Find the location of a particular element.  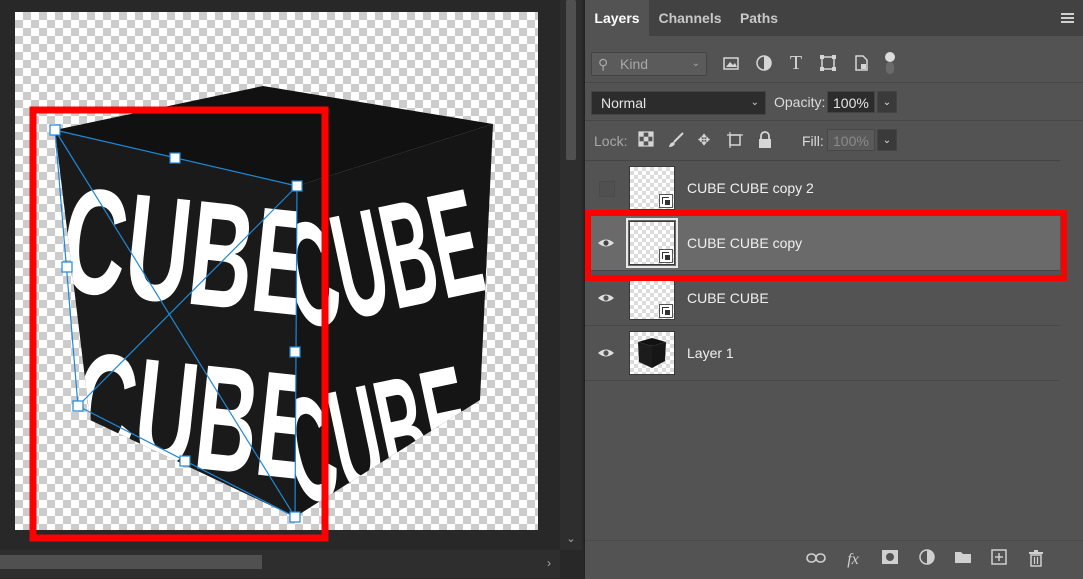

layers-scrollbar is located at coordinates (1071, 352).